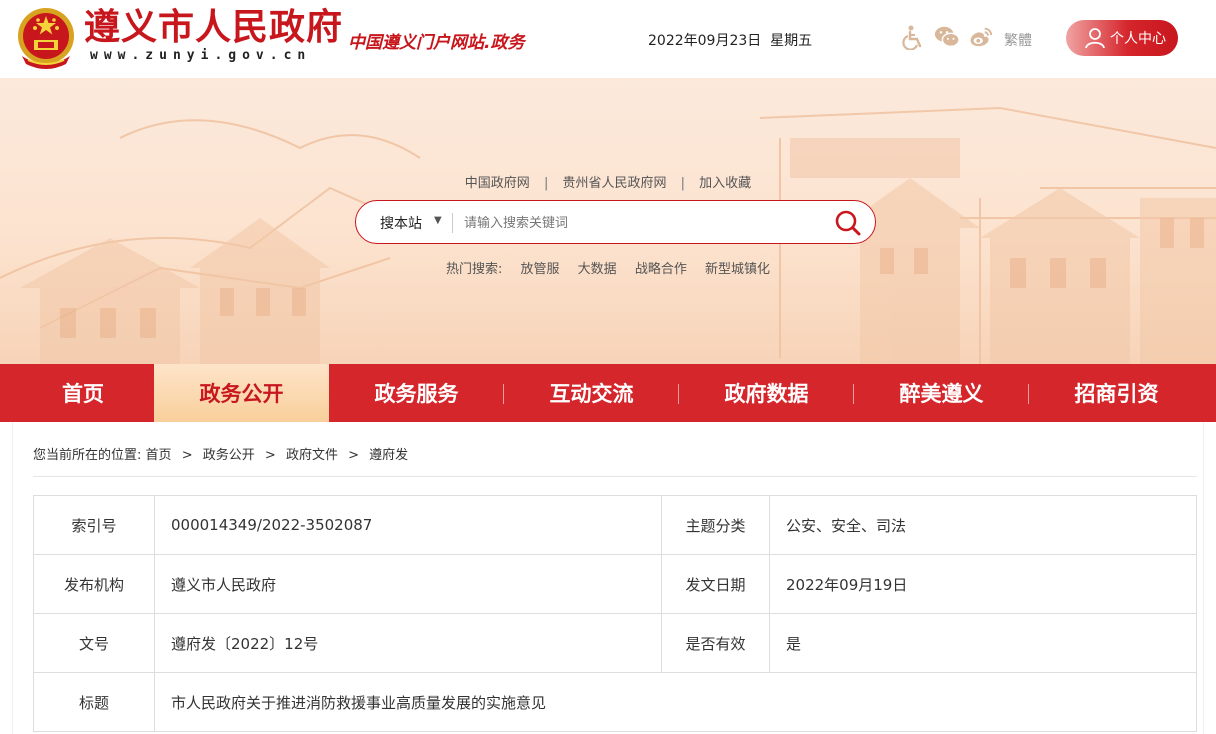  Describe the element at coordinates (474, 269) in the screenshot. I see `hot-search-label: 热门搜索:` at that location.